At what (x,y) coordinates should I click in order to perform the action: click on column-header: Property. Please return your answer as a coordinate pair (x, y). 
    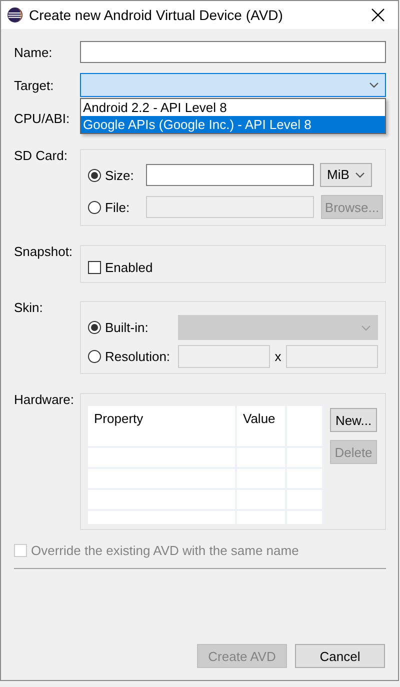
    Looking at the image, I should click on (162, 418).